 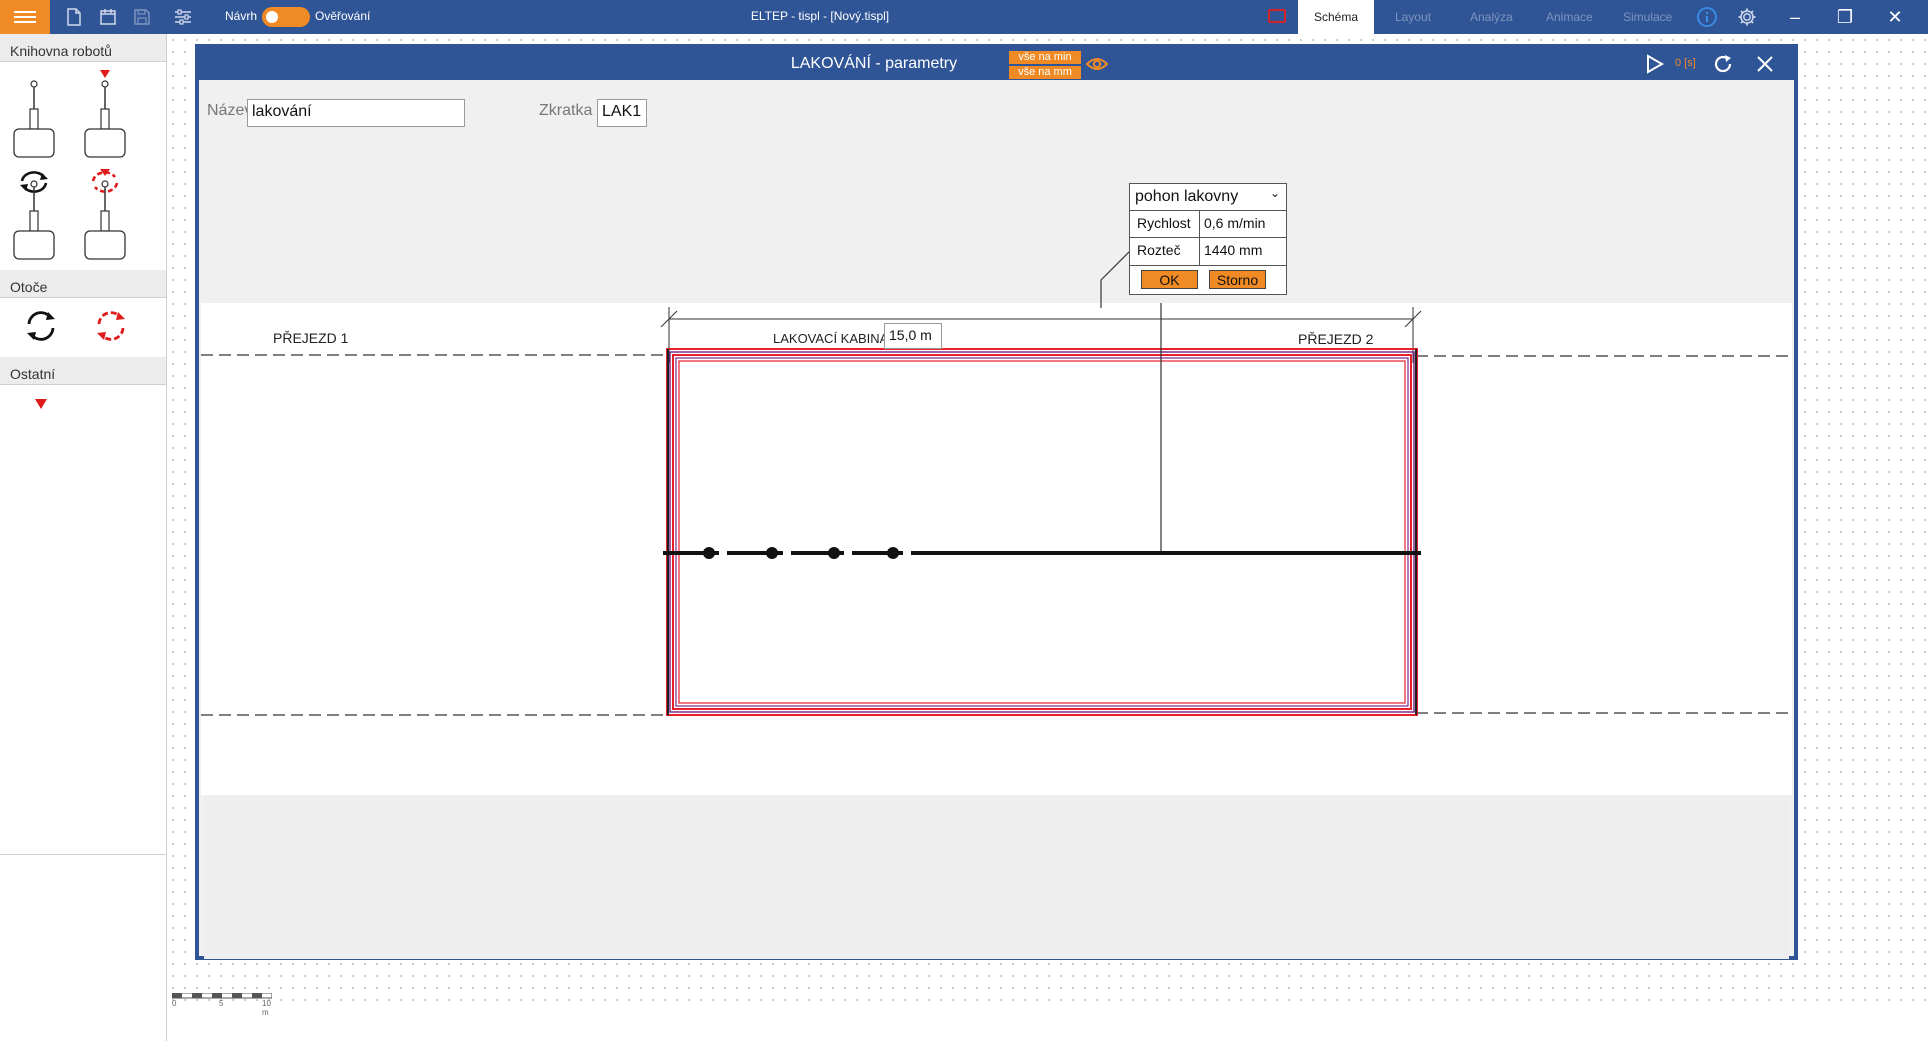 I want to click on all-per-minute-button: vše na min, so click(x=1045, y=57).